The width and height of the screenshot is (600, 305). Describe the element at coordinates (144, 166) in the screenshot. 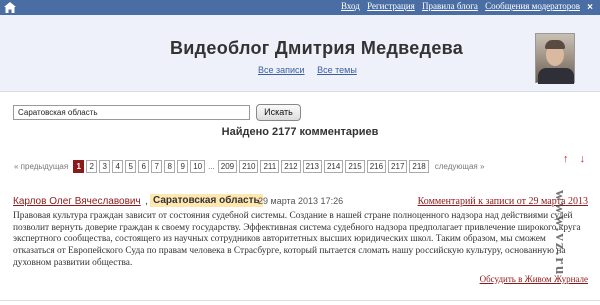

I see `page-link: 6` at that location.